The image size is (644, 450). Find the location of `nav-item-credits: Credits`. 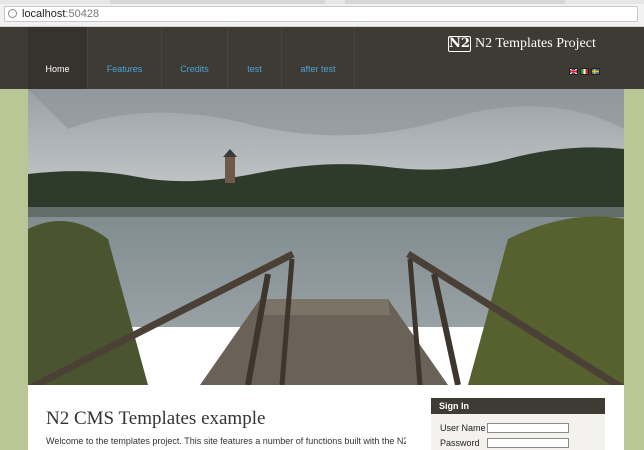

nav-item-credits: Credits is located at coordinates (195, 58).